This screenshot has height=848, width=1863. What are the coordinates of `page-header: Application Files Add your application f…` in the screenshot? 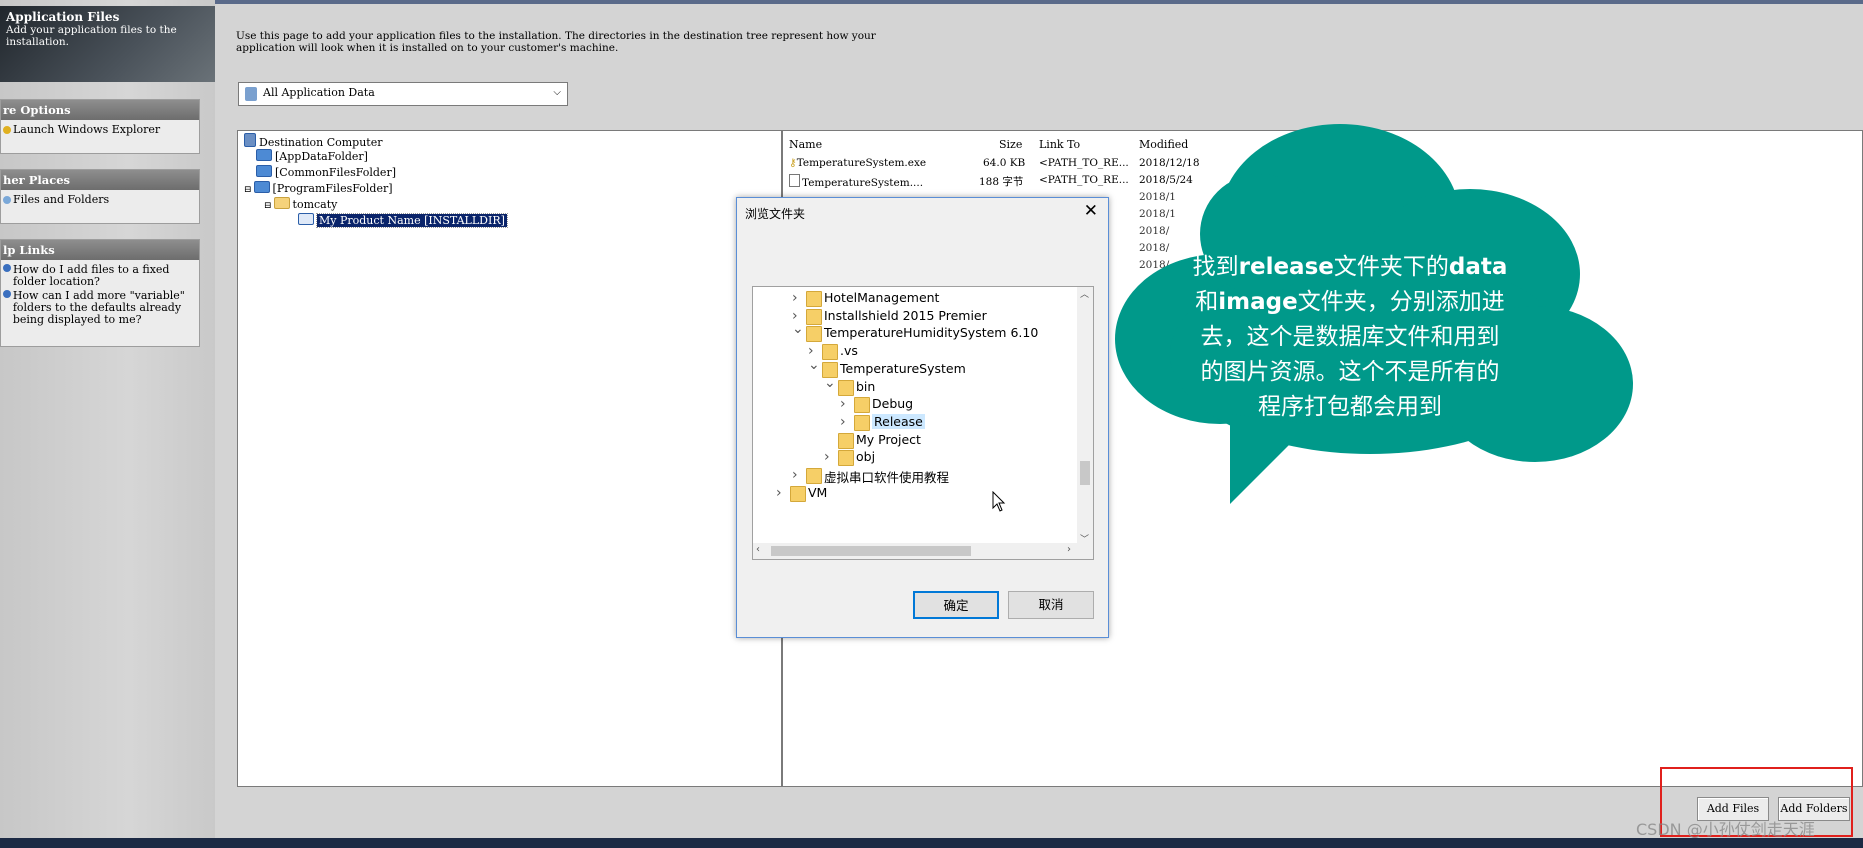 It's located at (107, 44).